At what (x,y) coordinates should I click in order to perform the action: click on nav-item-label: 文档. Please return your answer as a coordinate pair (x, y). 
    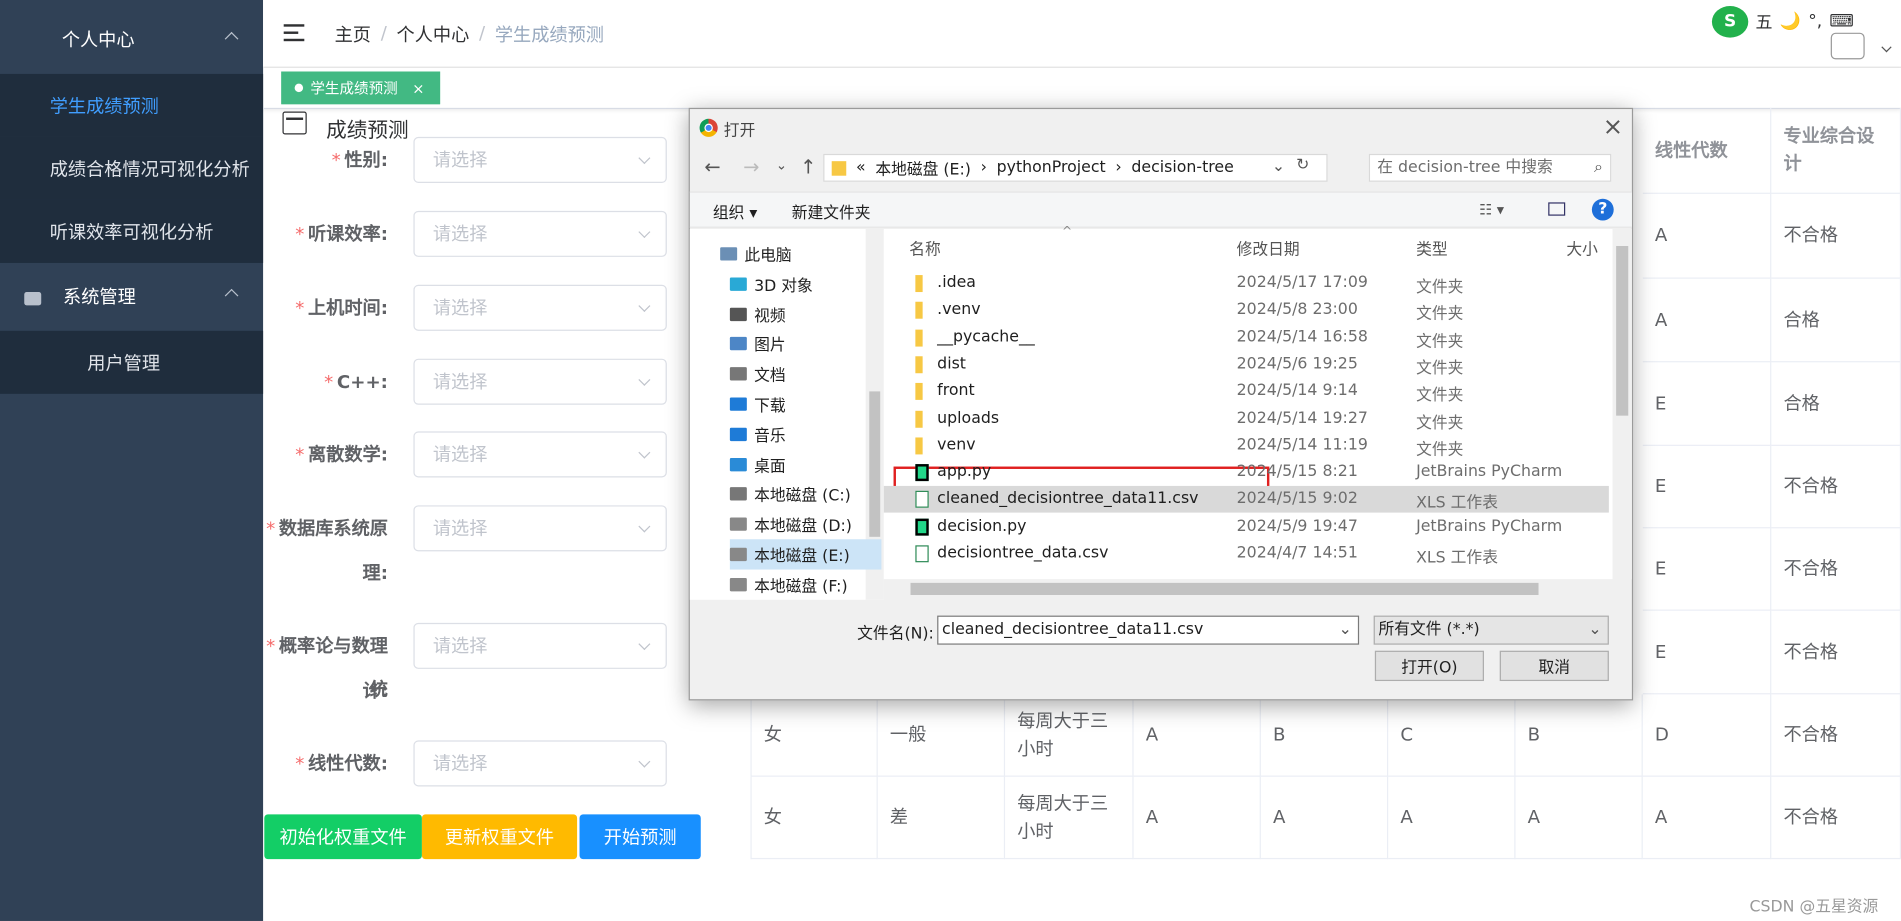
    Looking at the image, I should click on (770, 376).